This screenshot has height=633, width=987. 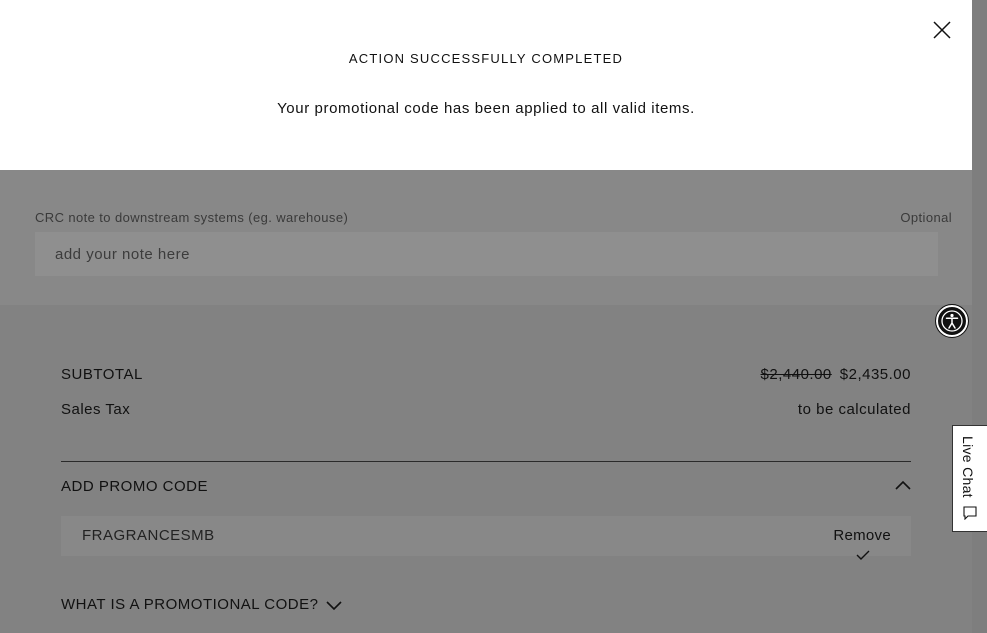 I want to click on live-chat-button: Live Chat, so click(x=969, y=478).